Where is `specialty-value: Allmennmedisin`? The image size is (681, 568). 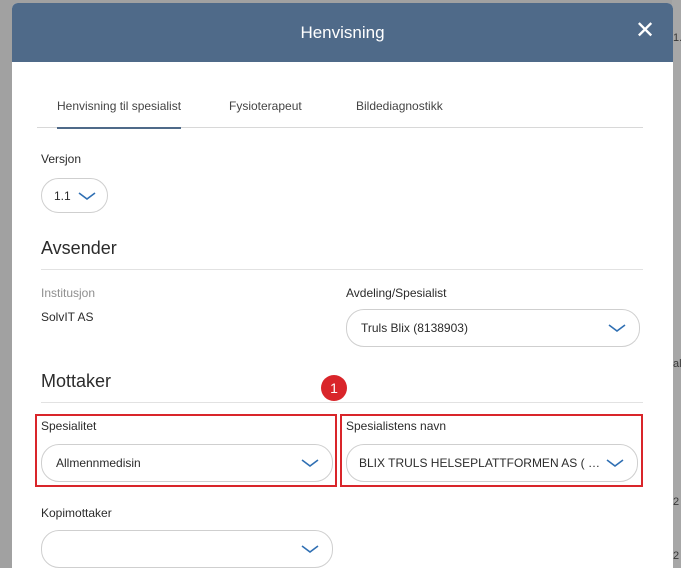 specialty-value: Allmennmedisin is located at coordinates (98, 463).